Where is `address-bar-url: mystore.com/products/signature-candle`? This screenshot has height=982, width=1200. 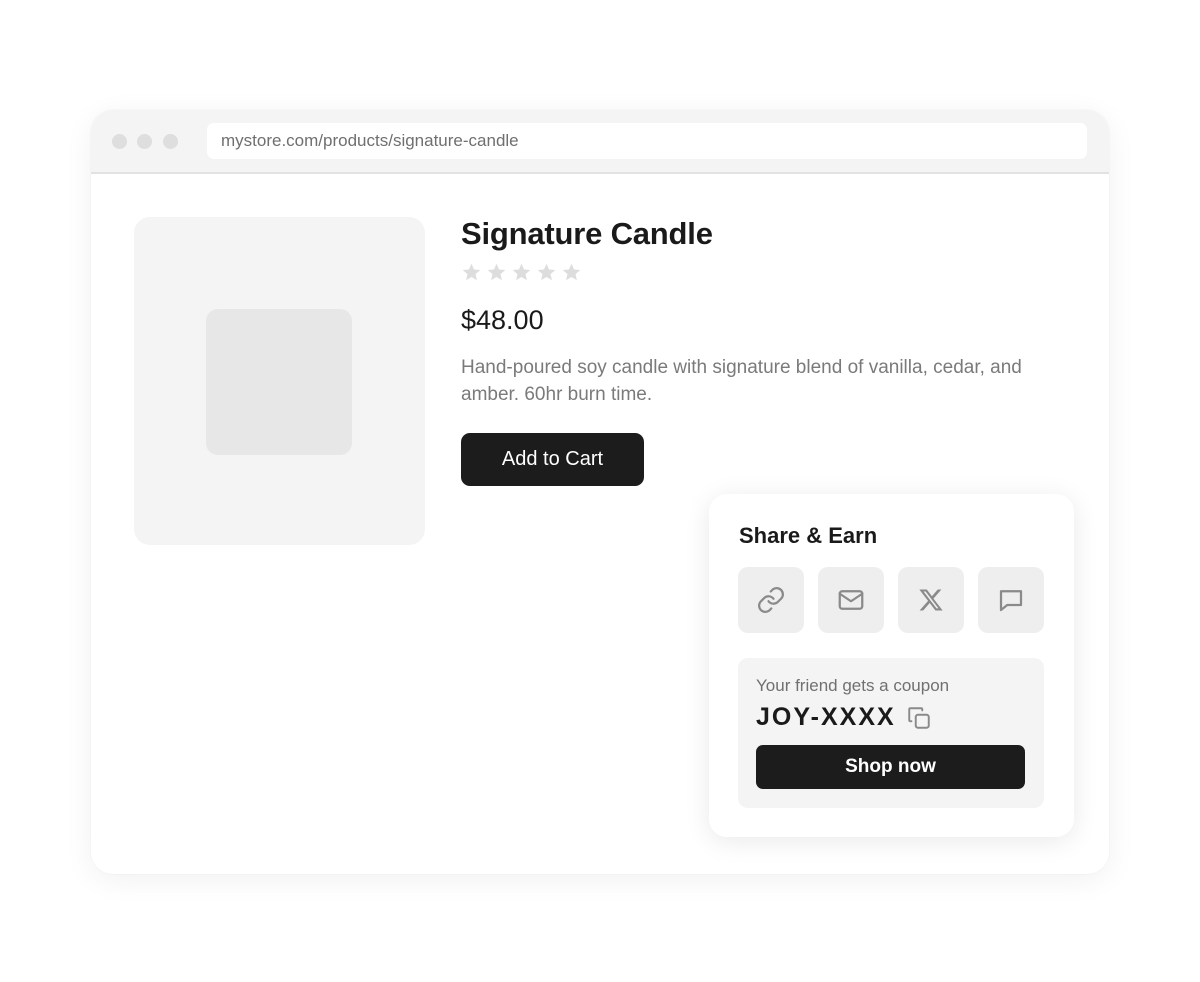
address-bar-url: mystore.com/products/signature-candle is located at coordinates (370, 140).